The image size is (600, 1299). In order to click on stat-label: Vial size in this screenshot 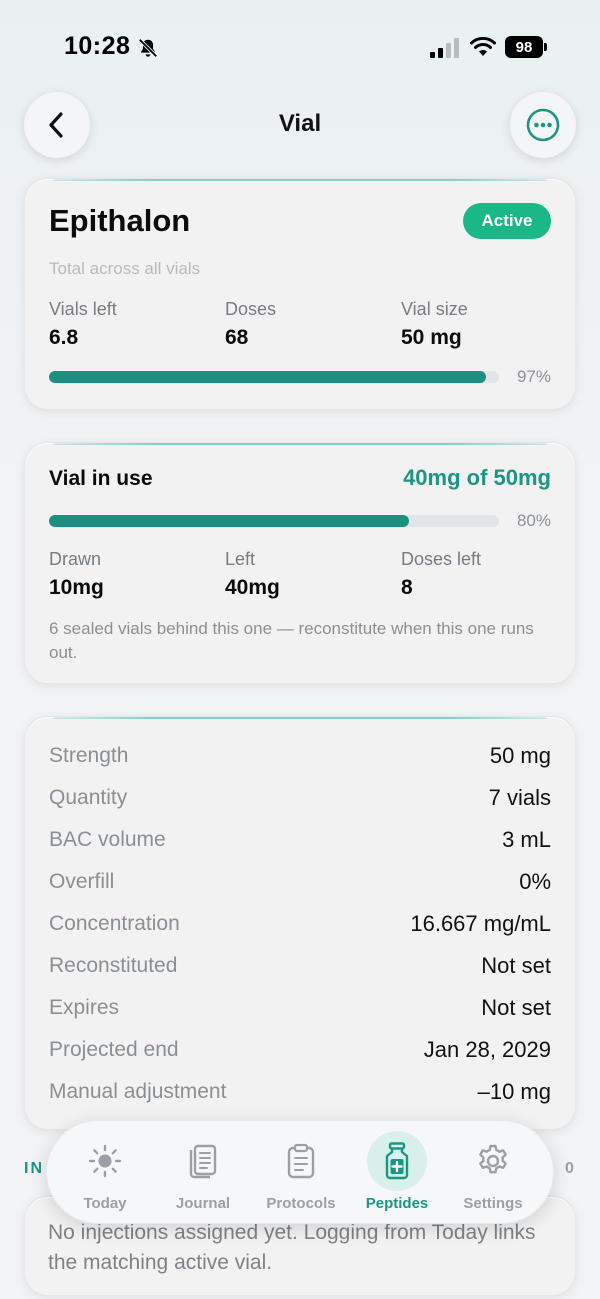, I will do `click(434, 309)`.